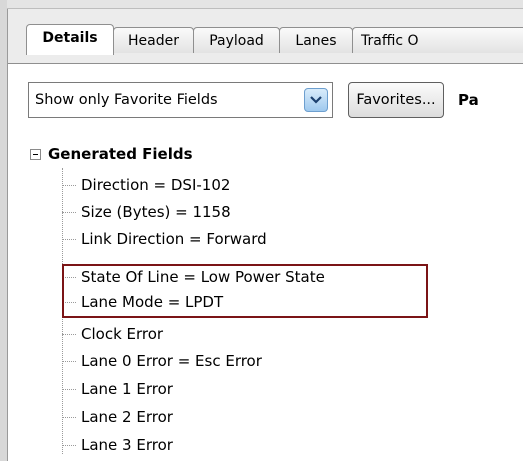 Image resolution: width=523 pixels, height=461 pixels. I want to click on top-border, so click(265, 4).